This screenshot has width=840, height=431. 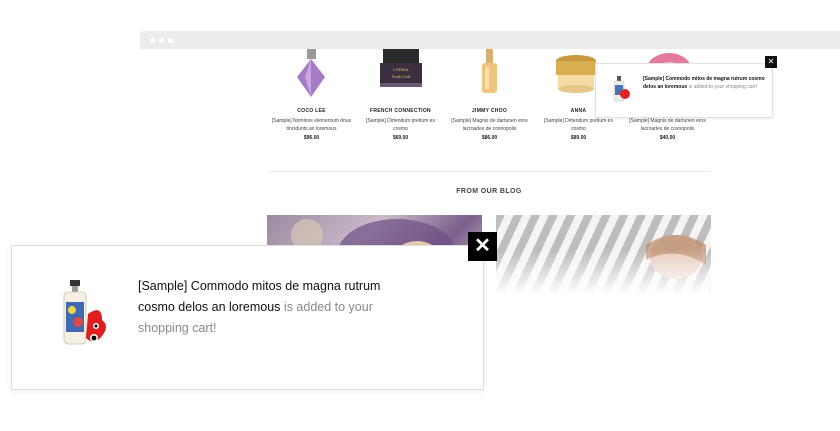 I want to click on mini-close-icon: ✕, so click(x=771, y=62).